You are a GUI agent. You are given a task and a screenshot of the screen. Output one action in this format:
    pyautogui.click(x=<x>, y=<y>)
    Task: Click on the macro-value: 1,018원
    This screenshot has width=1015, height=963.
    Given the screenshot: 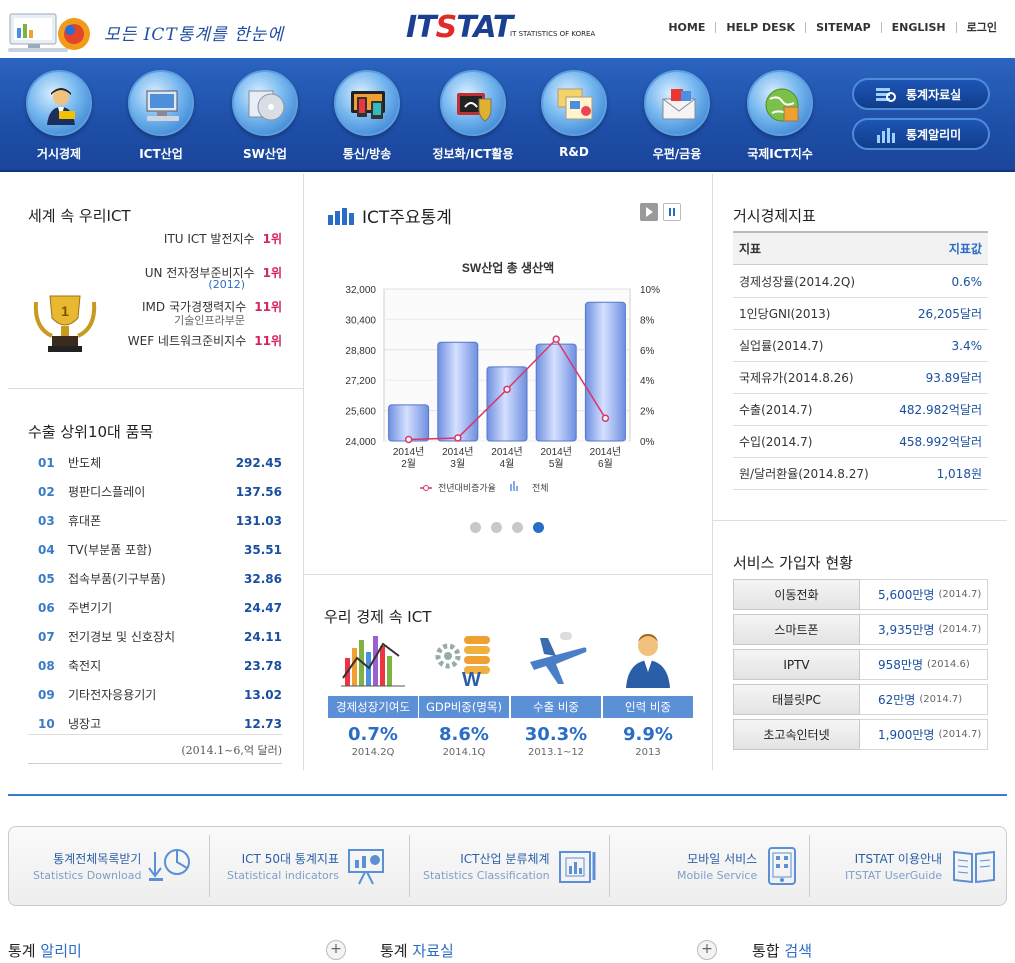 What is the action you would take?
    pyautogui.click(x=959, y=474)
    